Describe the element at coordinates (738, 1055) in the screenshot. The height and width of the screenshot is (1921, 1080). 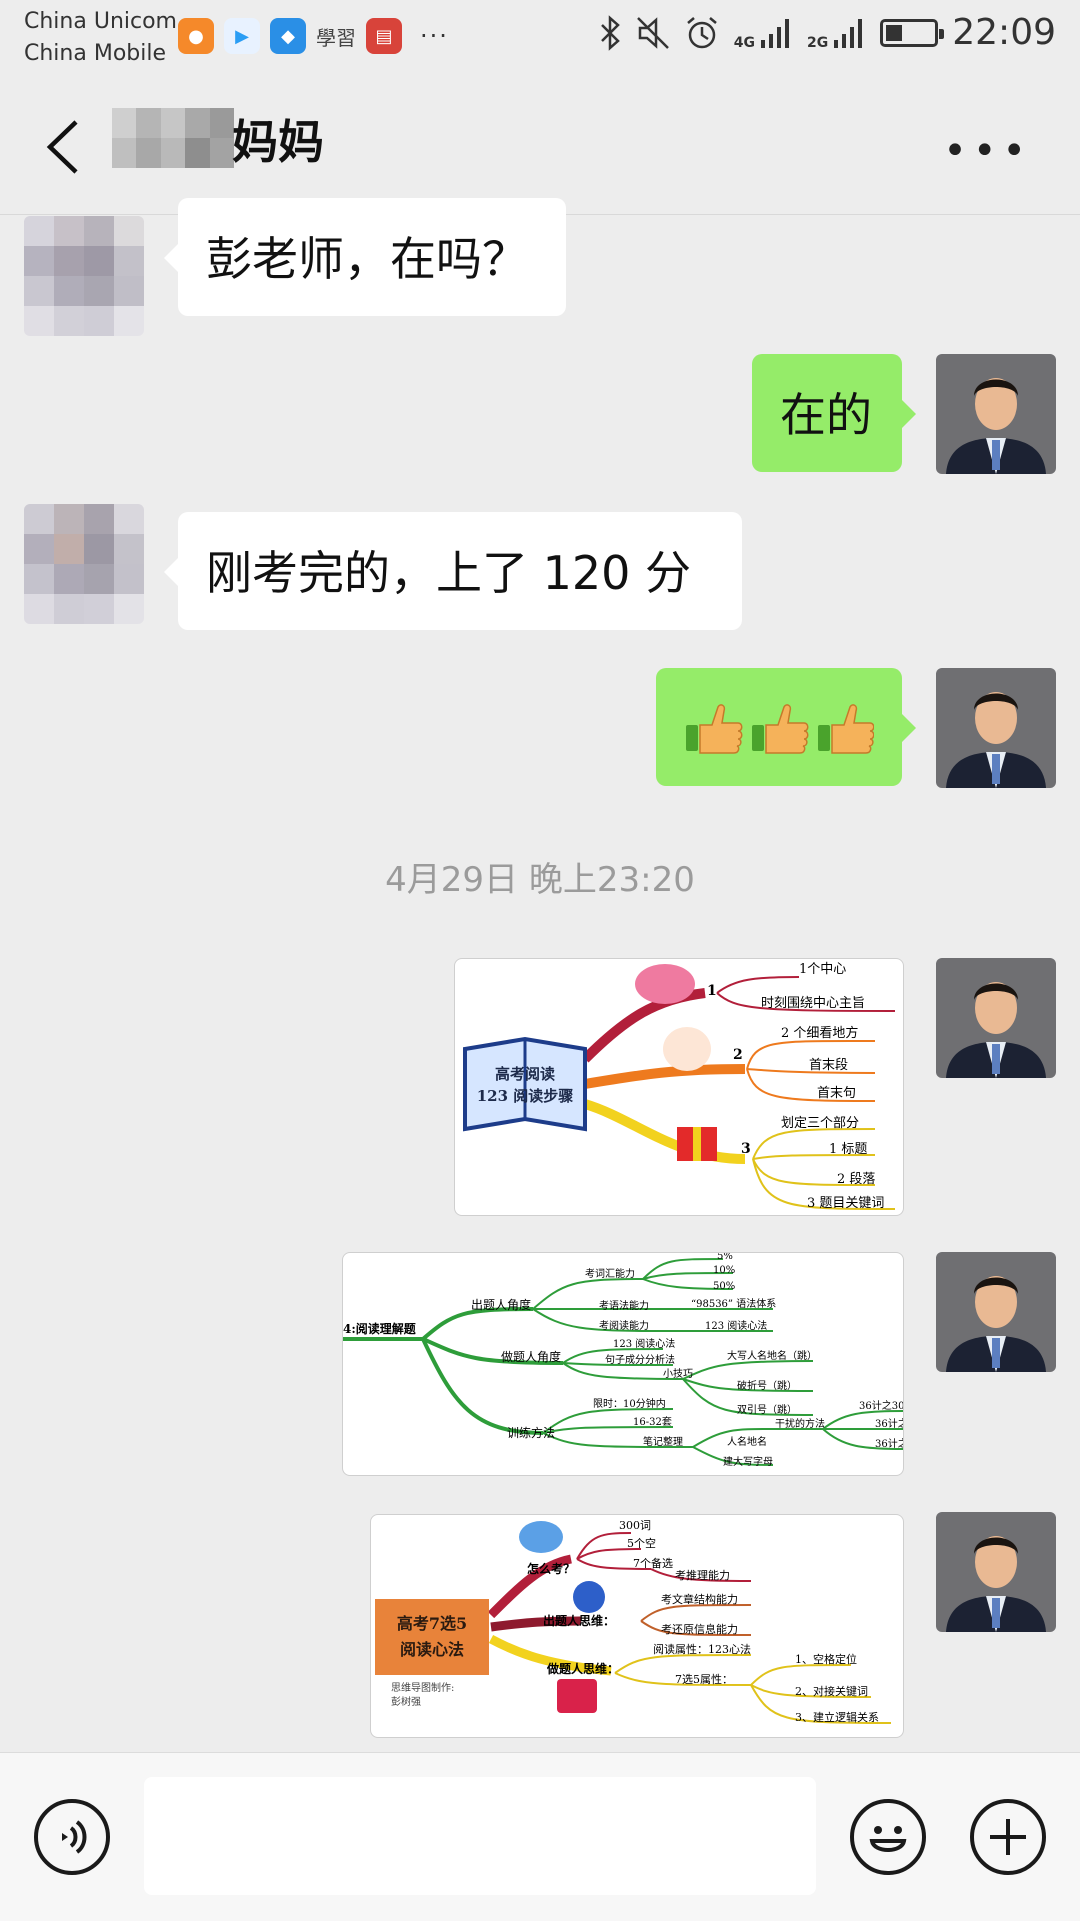
I see `mindmap-branch: 2` at that location.